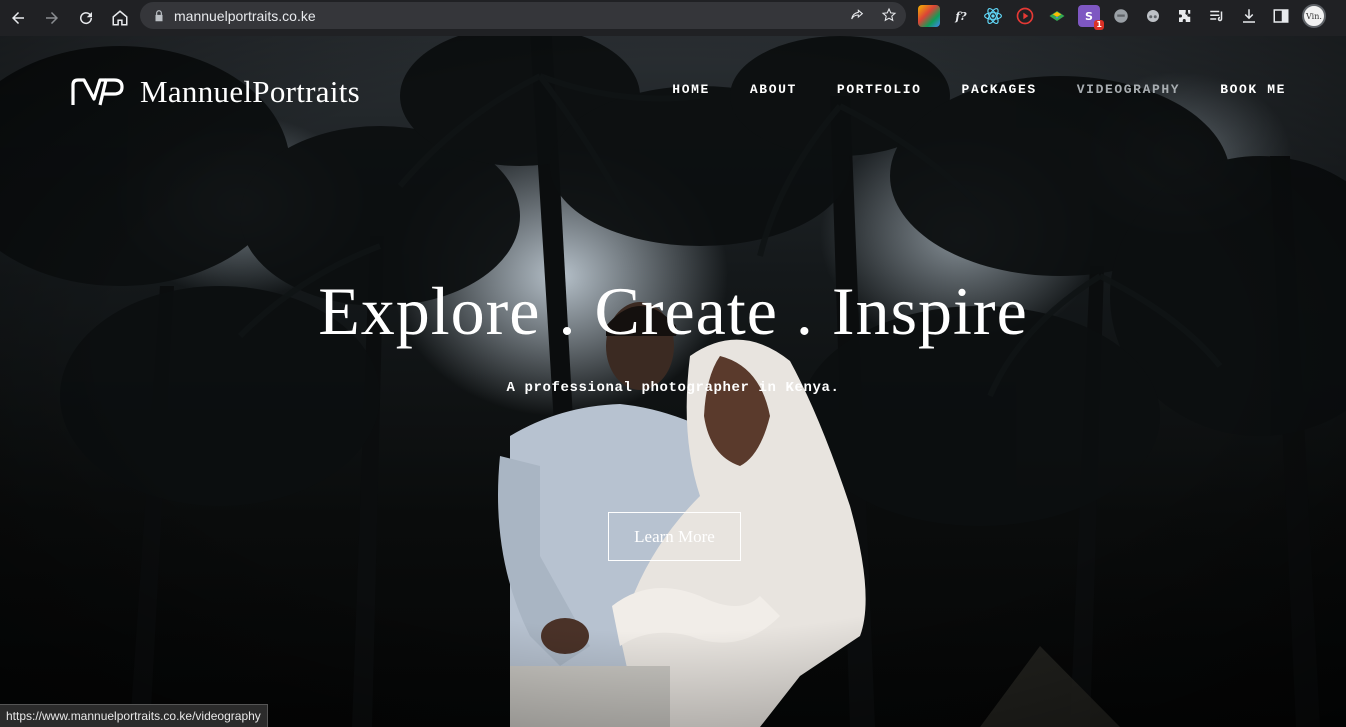 The height and width of the screenshot is (727, 1346). Describe the element at coordinates (1314, 16) in the screenshot. I see `profile-avatar: Vin.` at that location.